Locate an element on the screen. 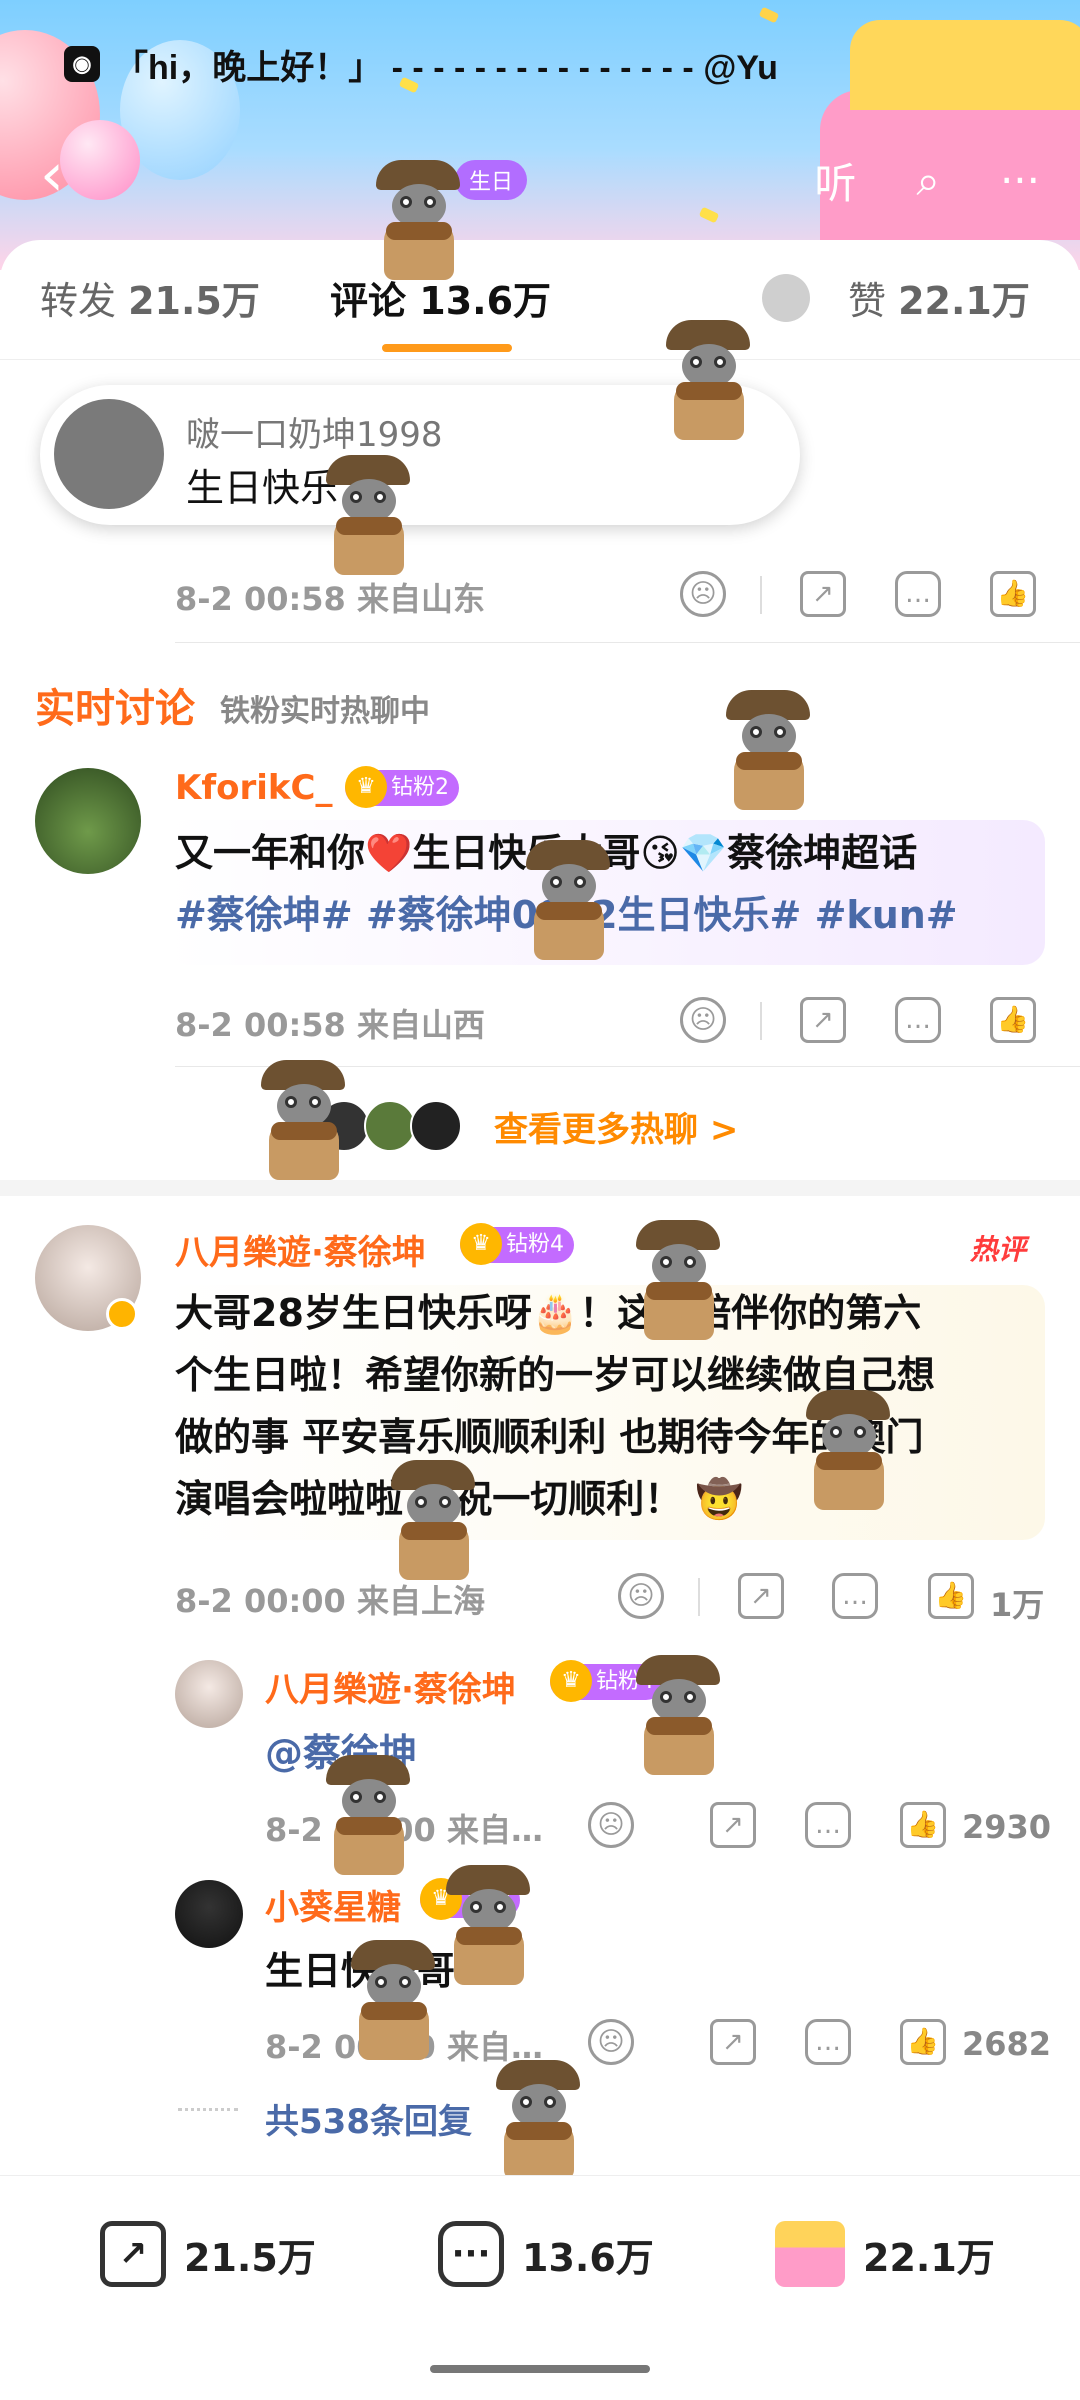  like-count: 1万 is located at coordinates (1017, 1605).